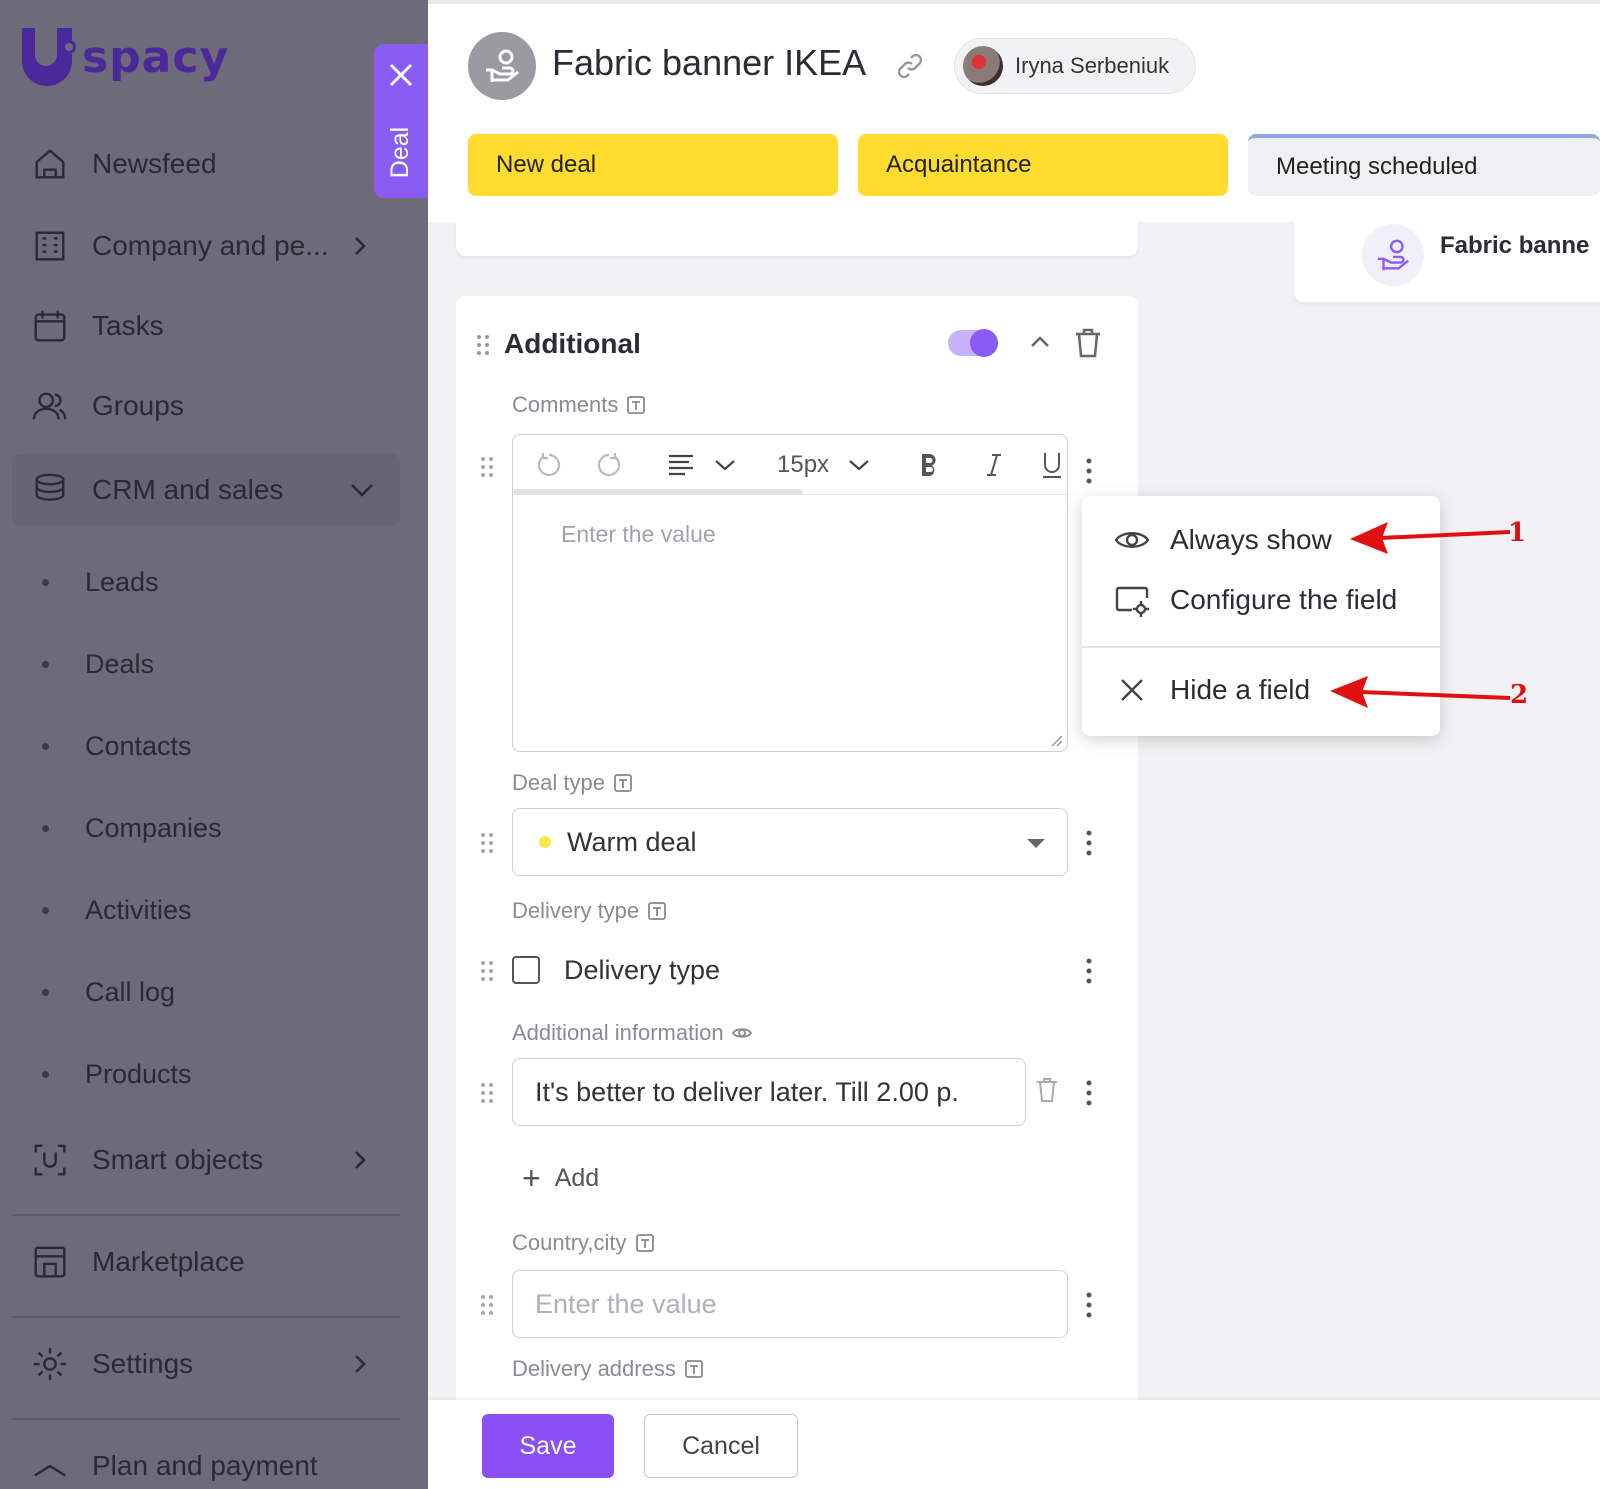 The height and width of the screenshot is (1489, 1600). What do you see at coordinates (206, 326) in the screenshot?
I see `sidebar-item-tasks: Tasks` at bounding box center [206, 326].